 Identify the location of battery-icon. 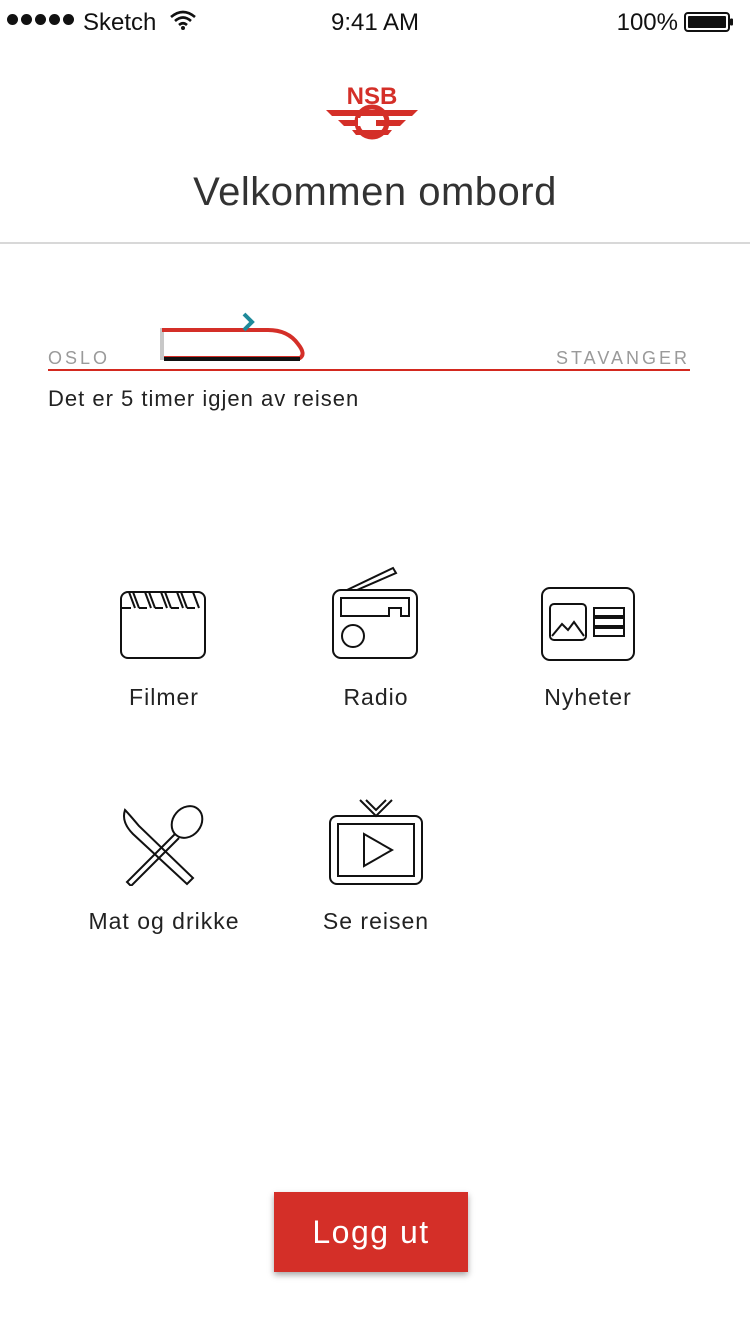
(708, 22).